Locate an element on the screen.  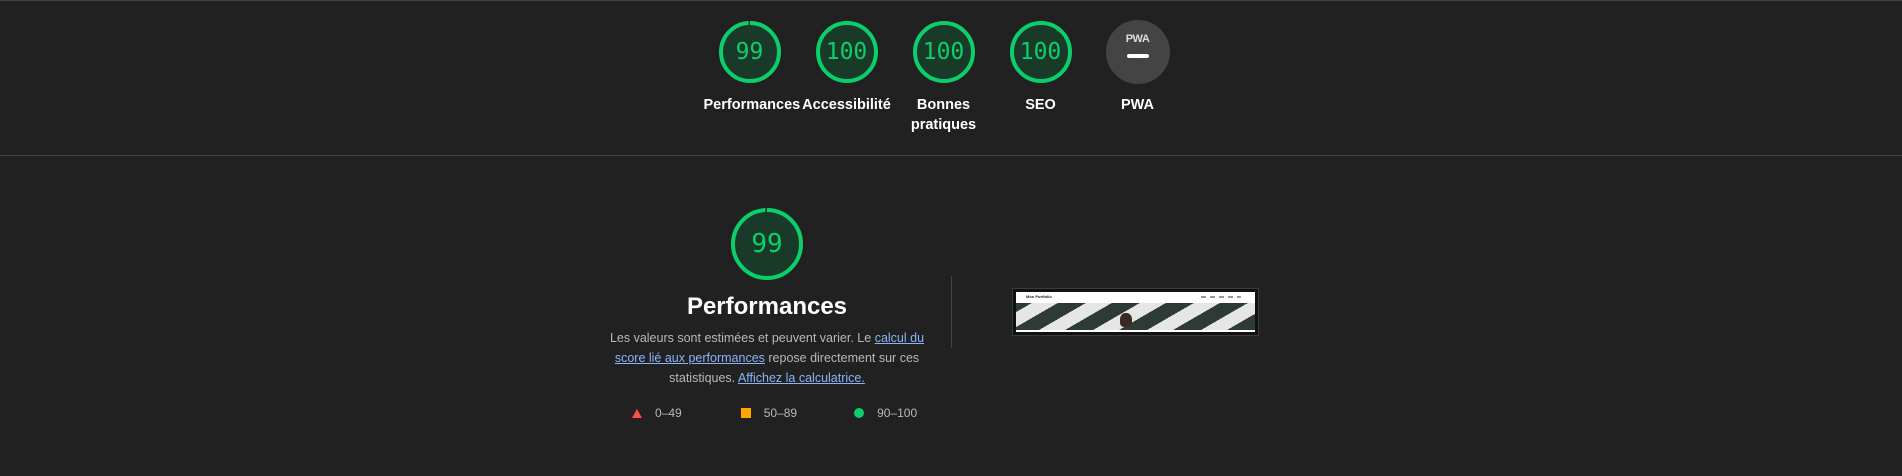
vertical-divider is located at coordinates (951, 312).